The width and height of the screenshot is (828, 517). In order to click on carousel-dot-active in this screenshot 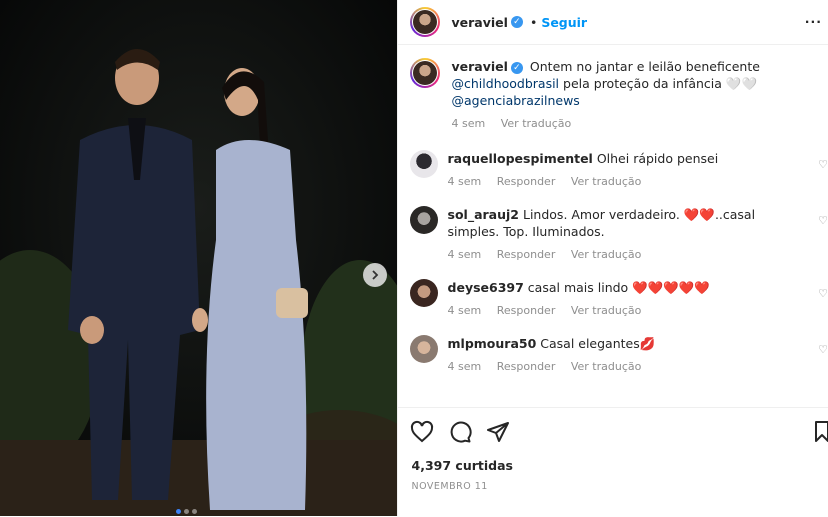, I will do `click(178, 511)`.